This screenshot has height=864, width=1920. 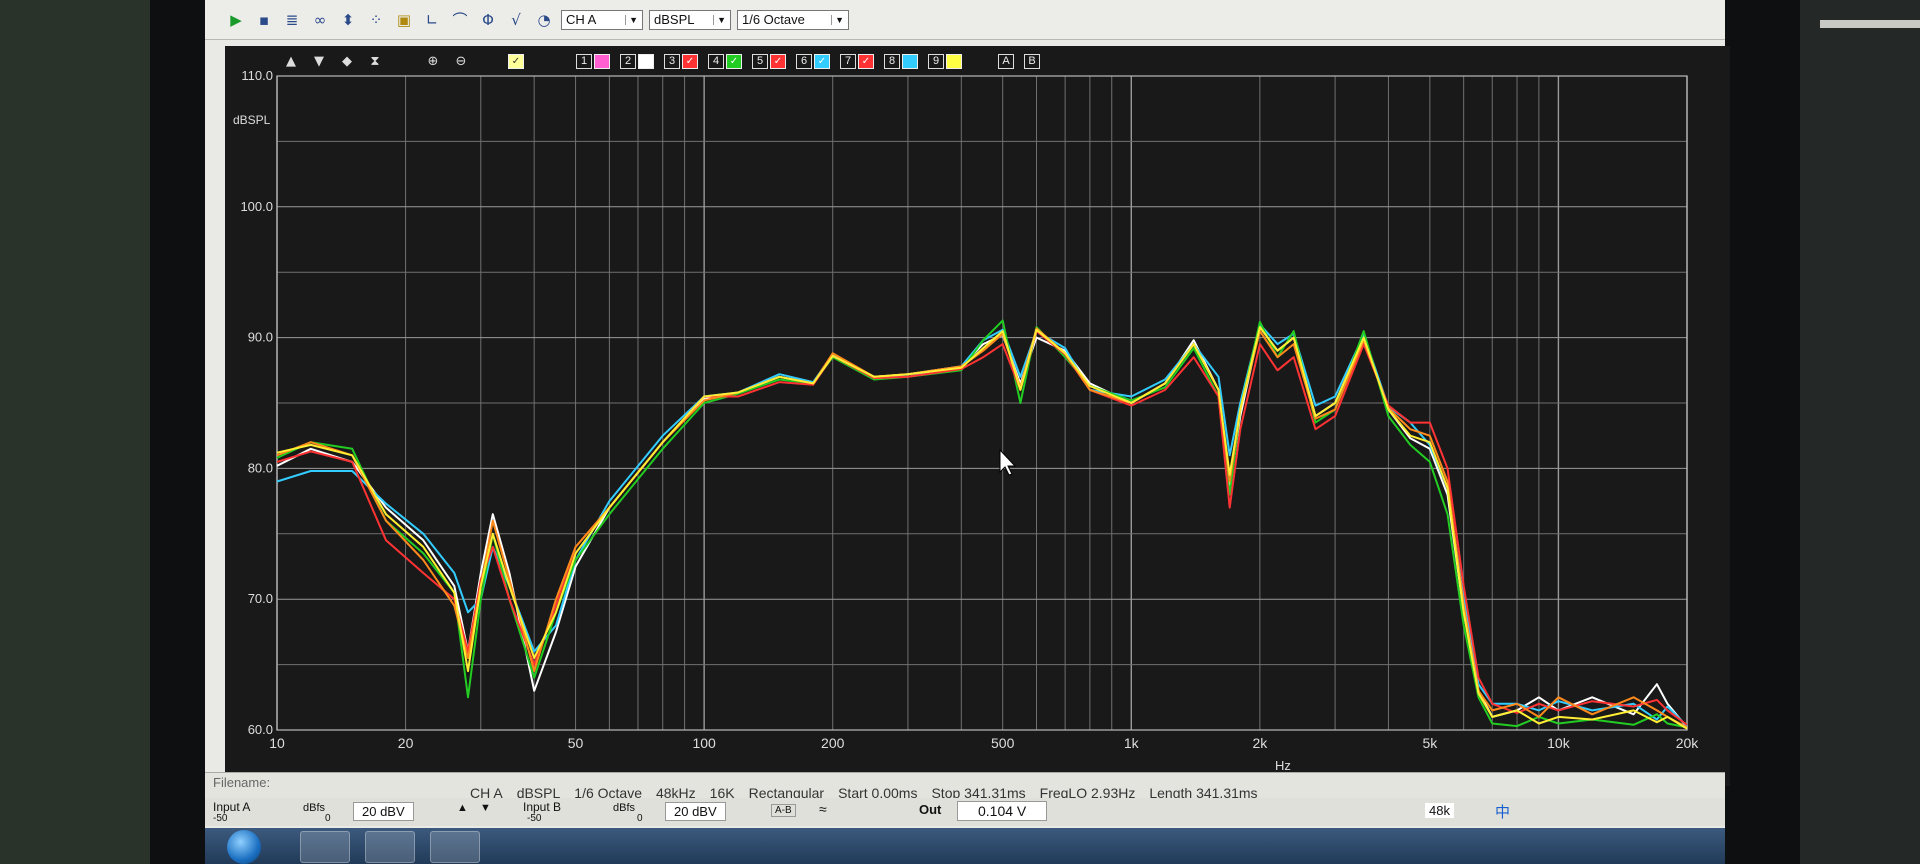 What do you see at coordinates (314, 808) in the screenshot?
I see `input-a-dbfs: dBfs` at bounding box center [314, 808].